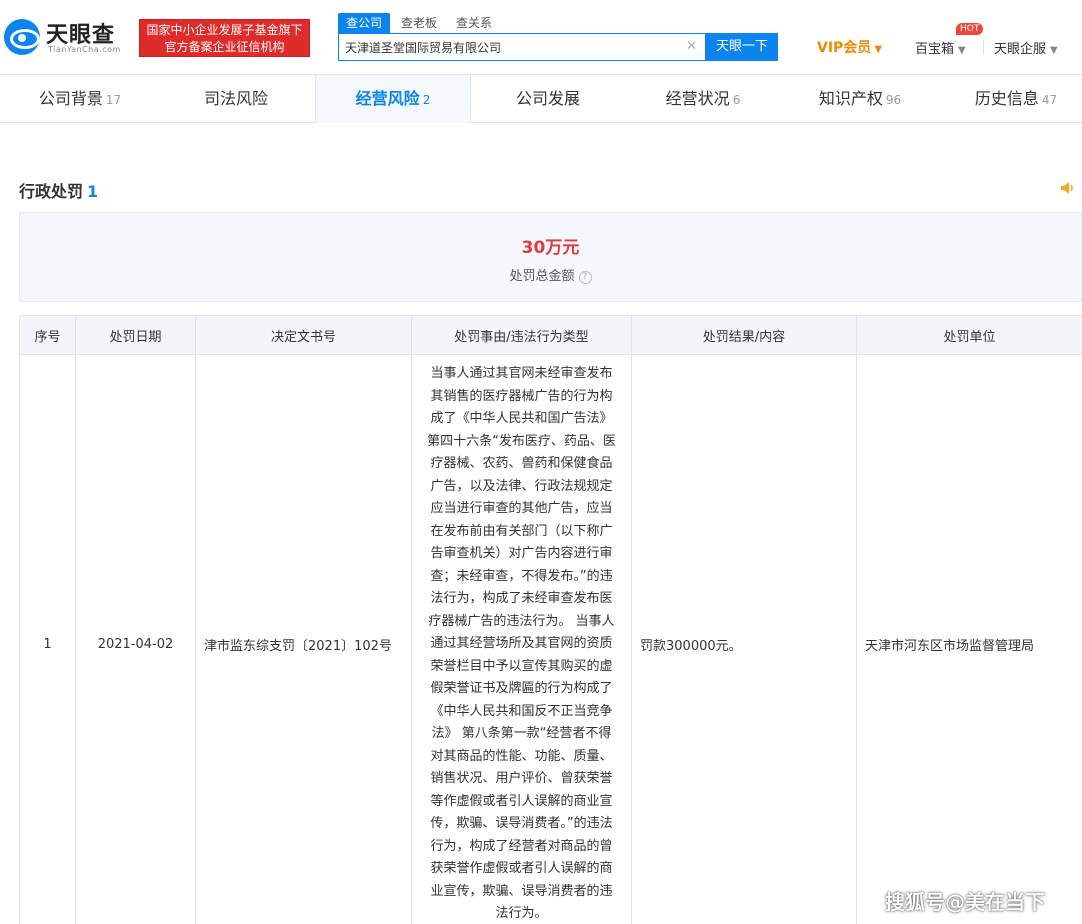 The height and width of the screenshot is (924, 1082). I want to click on reason-line: 等作虚假或者引人误解的商业宣, so click(521, 801).